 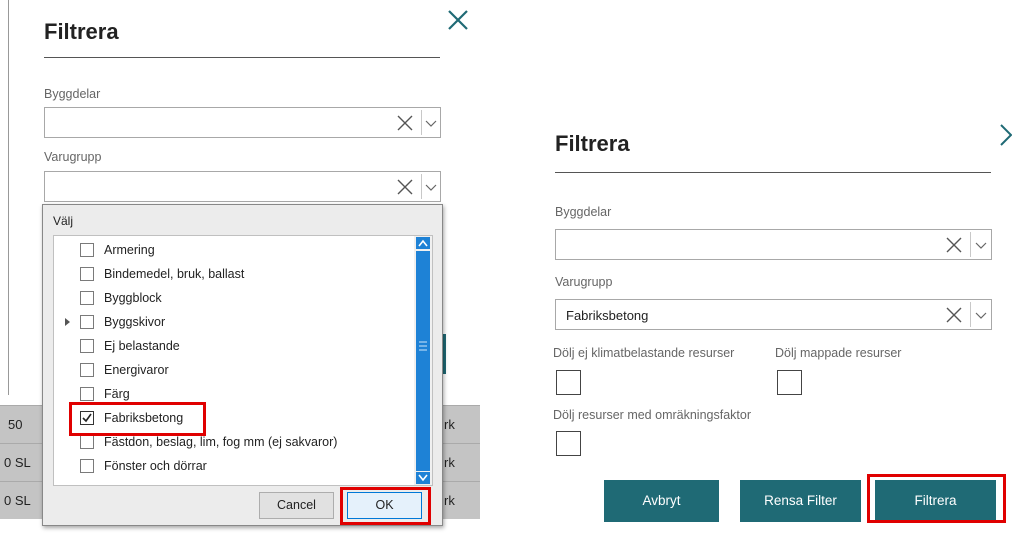 I want to click on list-item-label: Energivaror, so click(x=136, y=370).